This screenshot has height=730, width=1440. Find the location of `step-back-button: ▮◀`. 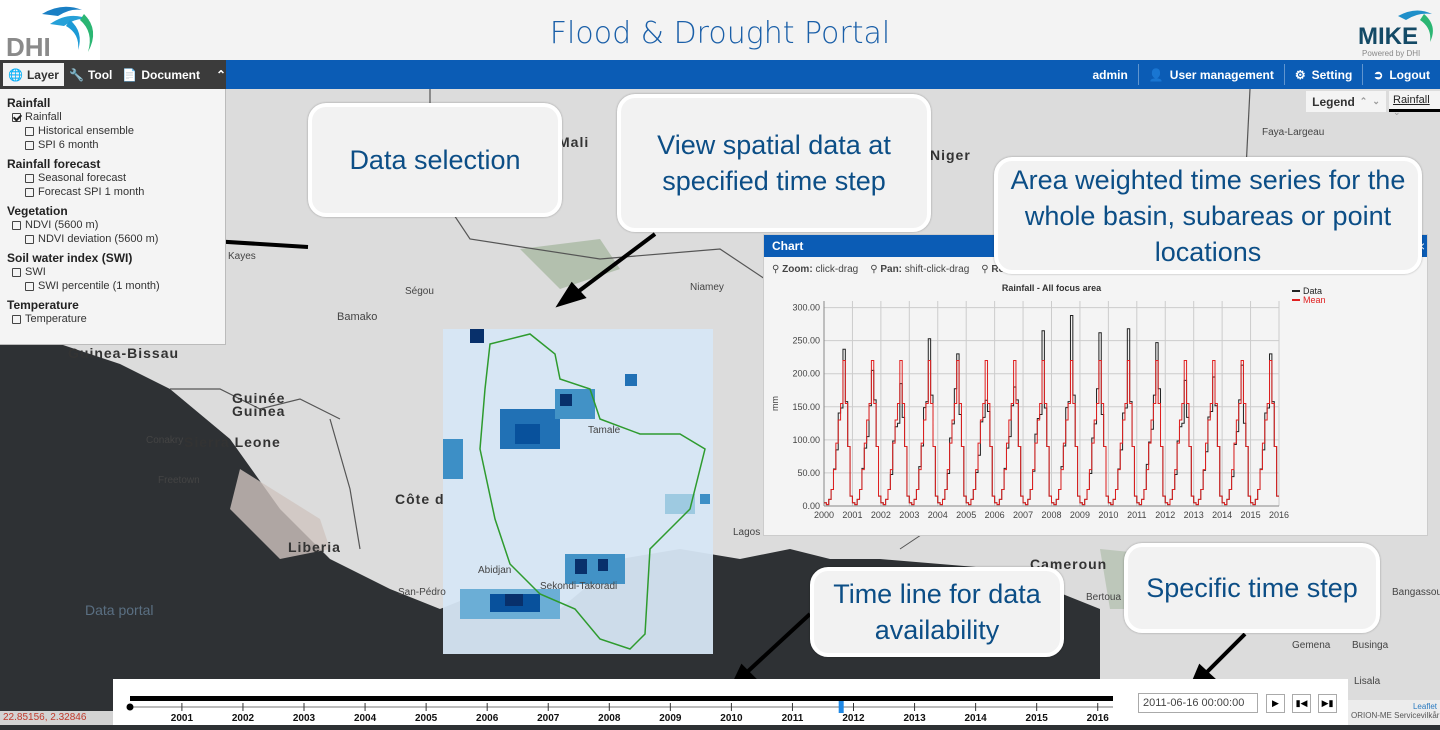

step-back-button: ▮◀ is located at coordinates (1301, 703).